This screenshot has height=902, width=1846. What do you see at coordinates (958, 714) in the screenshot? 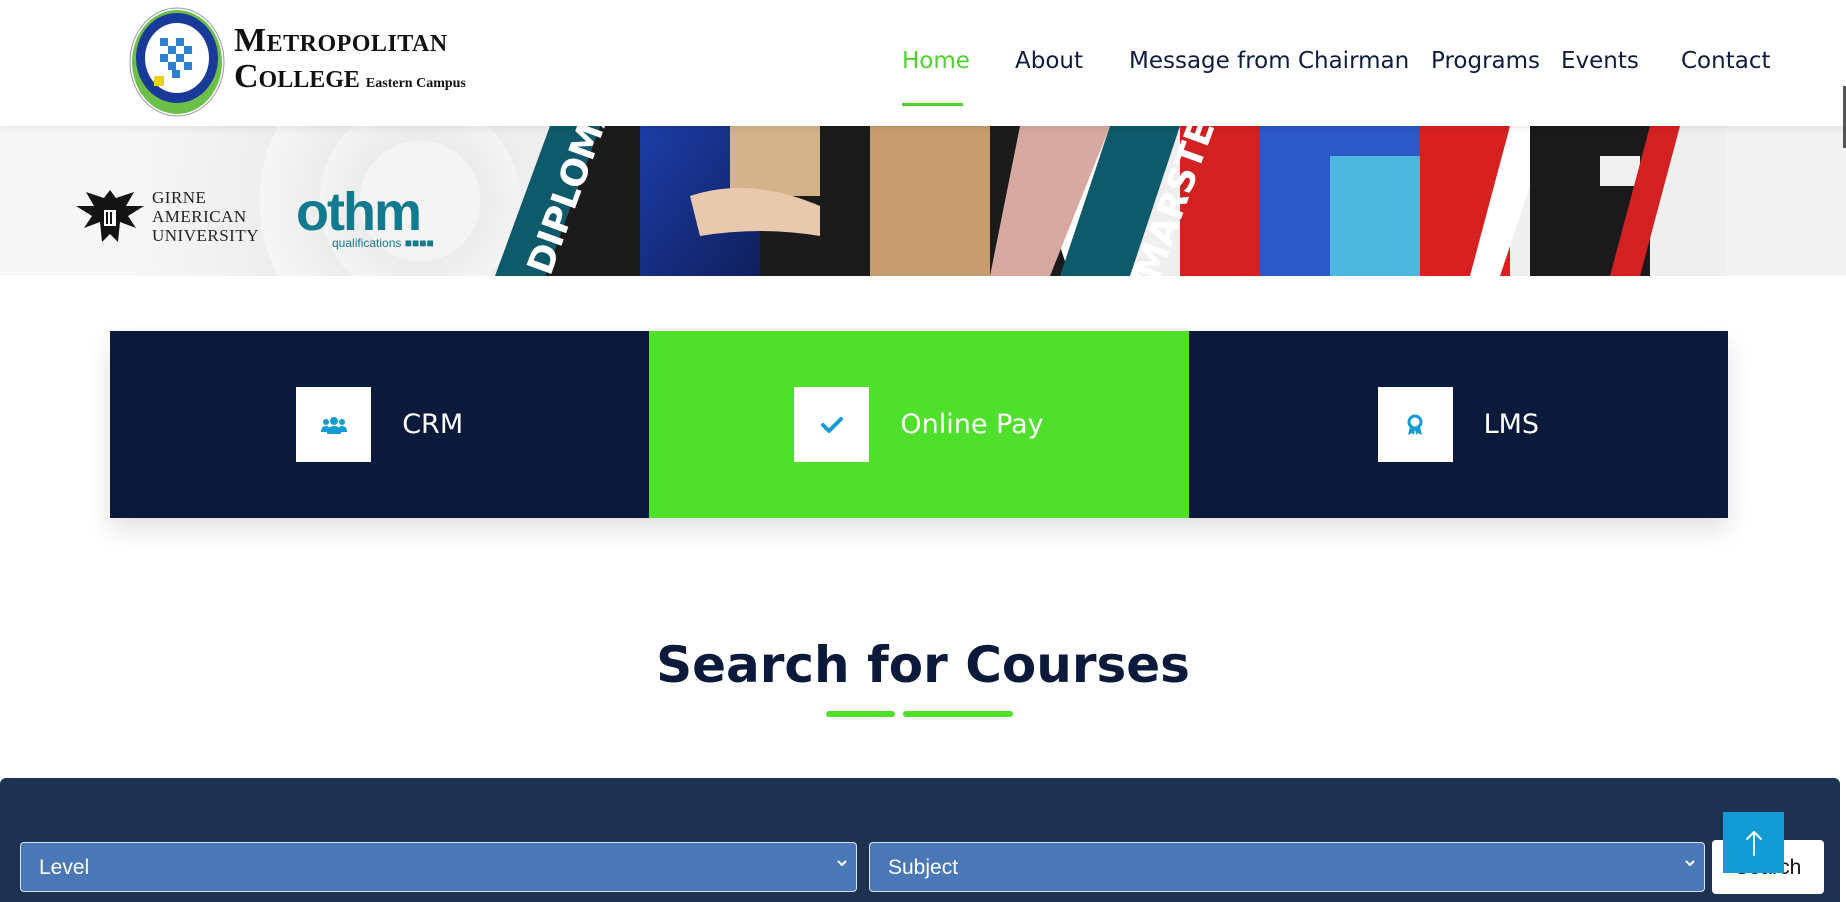
I see `title-underline-long` at bounding box center [958, 714].